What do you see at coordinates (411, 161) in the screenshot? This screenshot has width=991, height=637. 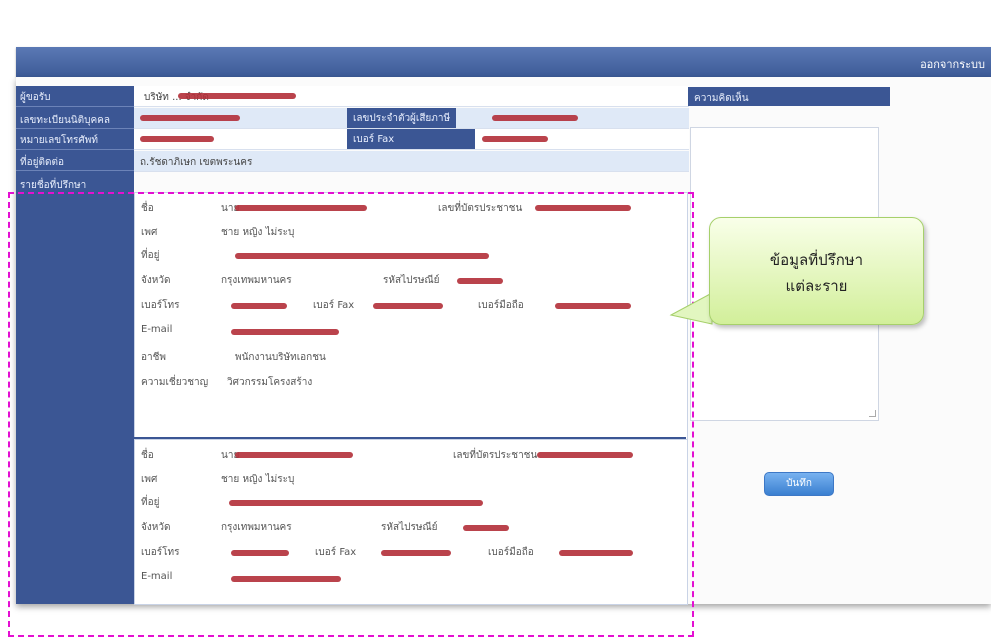 I see `address-row: ถ.รัชดาภิเษก เขตพระนคร` at bounding box center [411, 161].